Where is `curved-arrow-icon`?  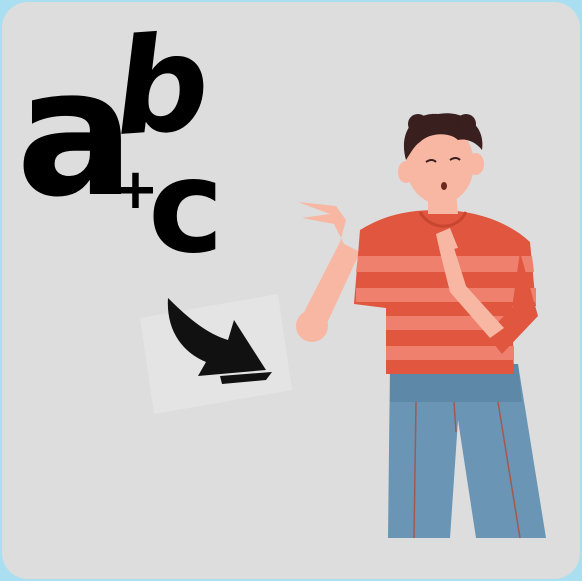 curved-arrow-icon is located at coordinates (216, 355).